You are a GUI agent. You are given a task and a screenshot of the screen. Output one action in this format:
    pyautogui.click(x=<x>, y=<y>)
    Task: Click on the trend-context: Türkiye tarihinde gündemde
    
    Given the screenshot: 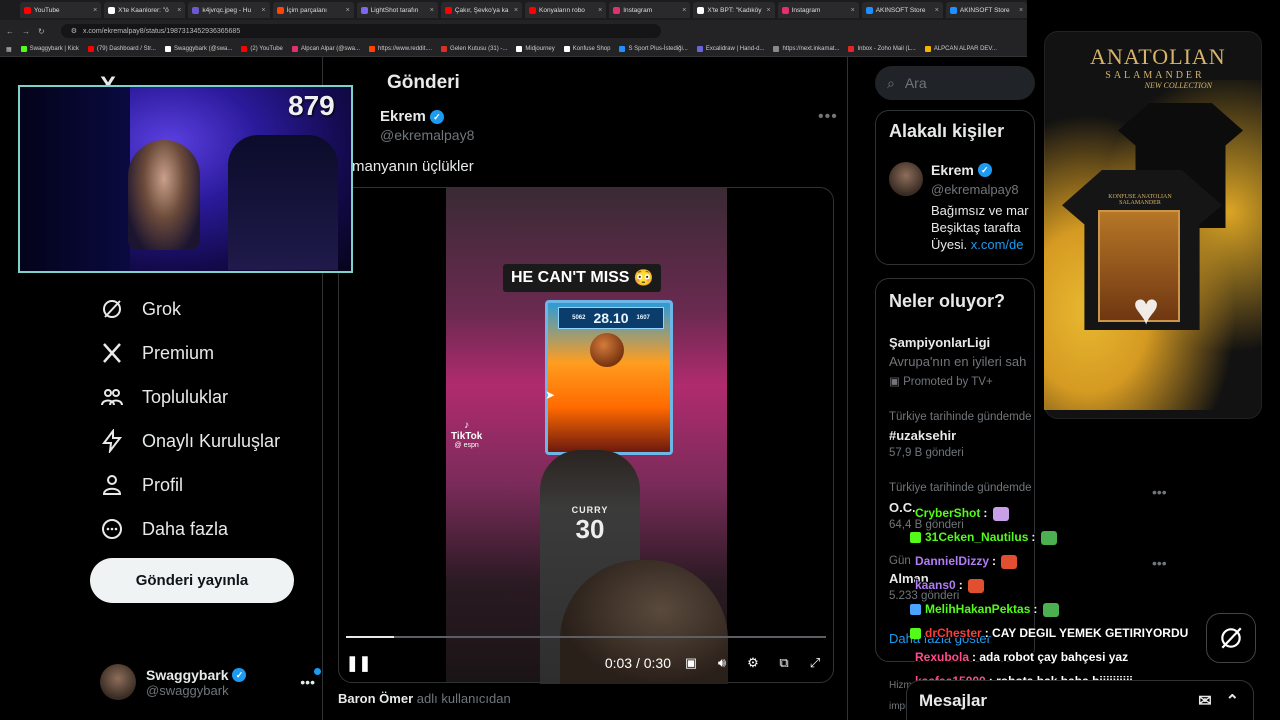 What is the action you would take?
    pyautogui.click(x=960, y=488)
    